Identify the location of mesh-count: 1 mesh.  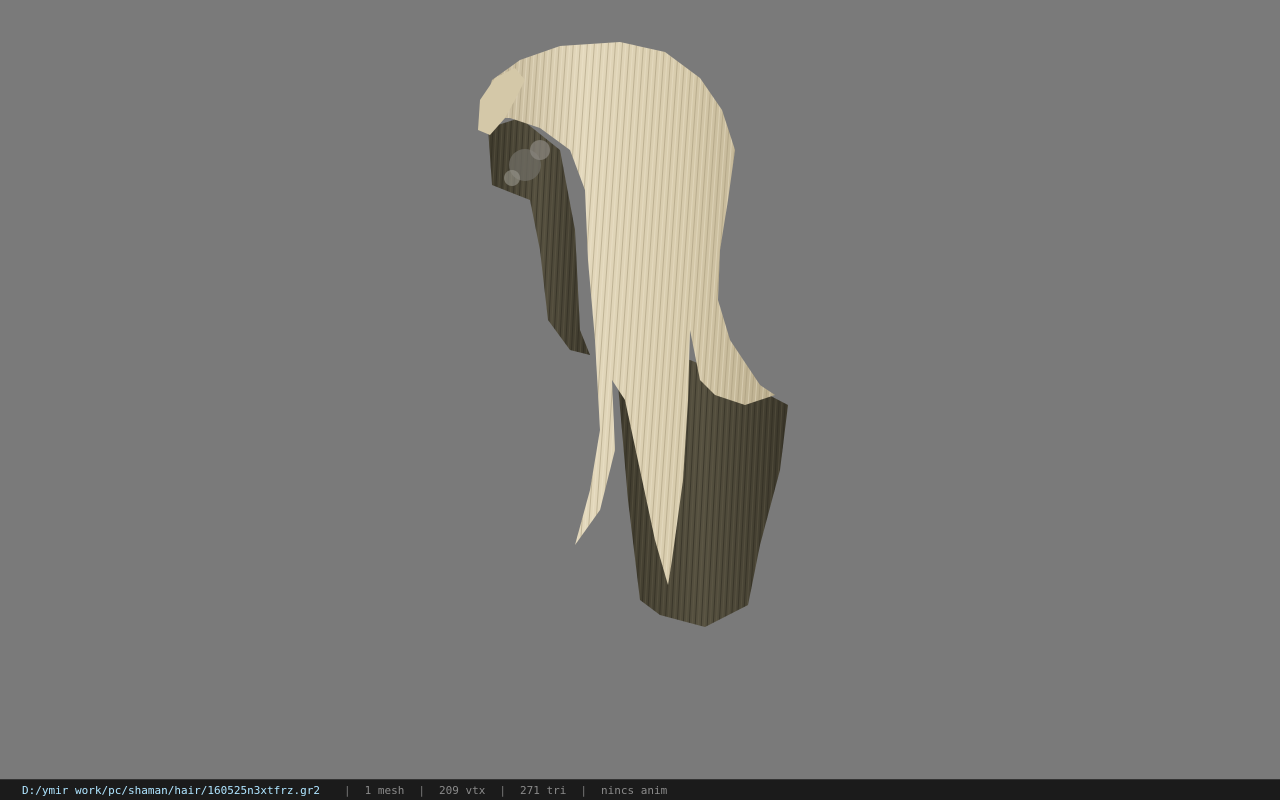
(384, 790).